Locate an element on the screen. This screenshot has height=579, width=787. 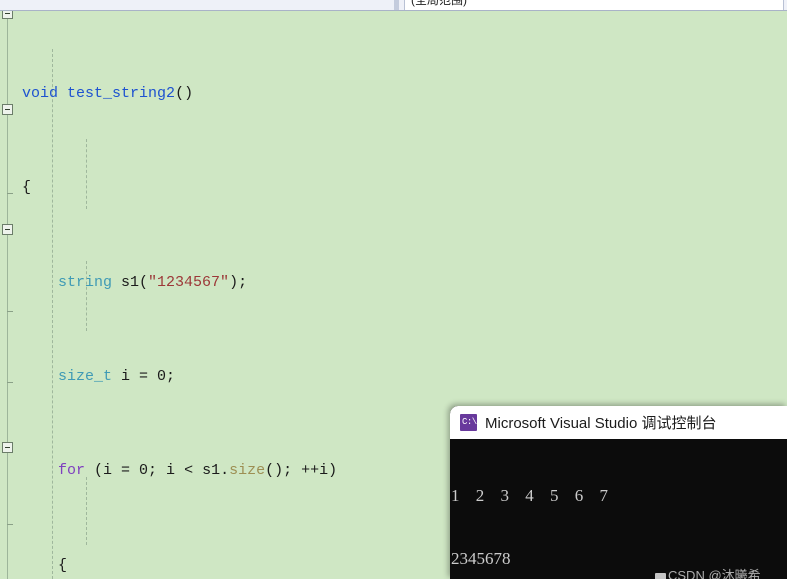
console-app-icon: C:\ is located at coordinates (468, 422).